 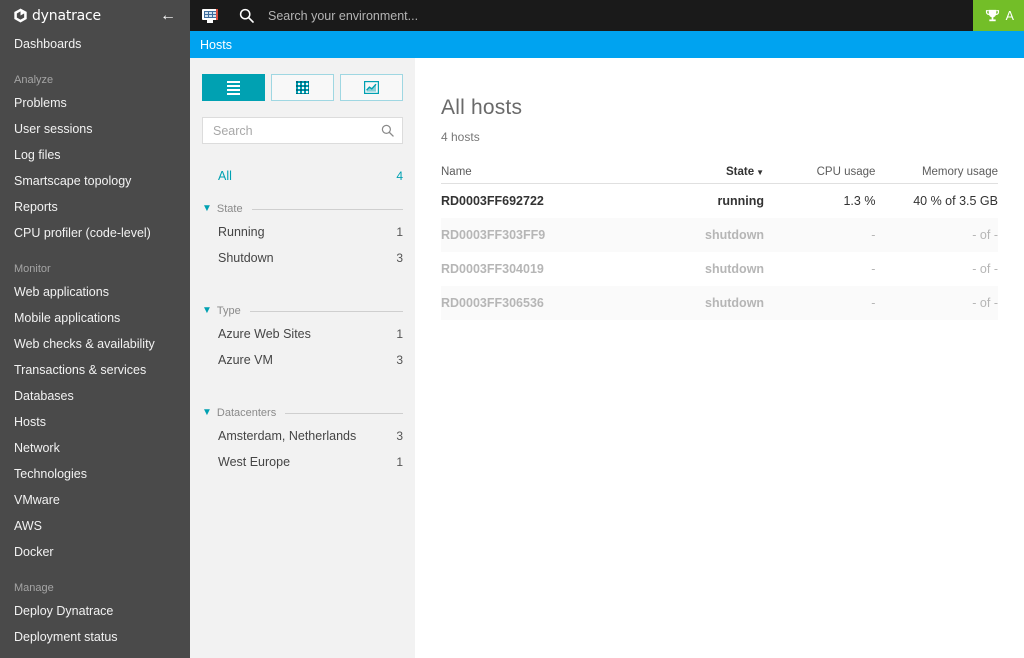 What do you see at coordinates (607, 15) in the screenshot?
I see `top-bar: Search your environment... A` at bounding box center [607, 15].